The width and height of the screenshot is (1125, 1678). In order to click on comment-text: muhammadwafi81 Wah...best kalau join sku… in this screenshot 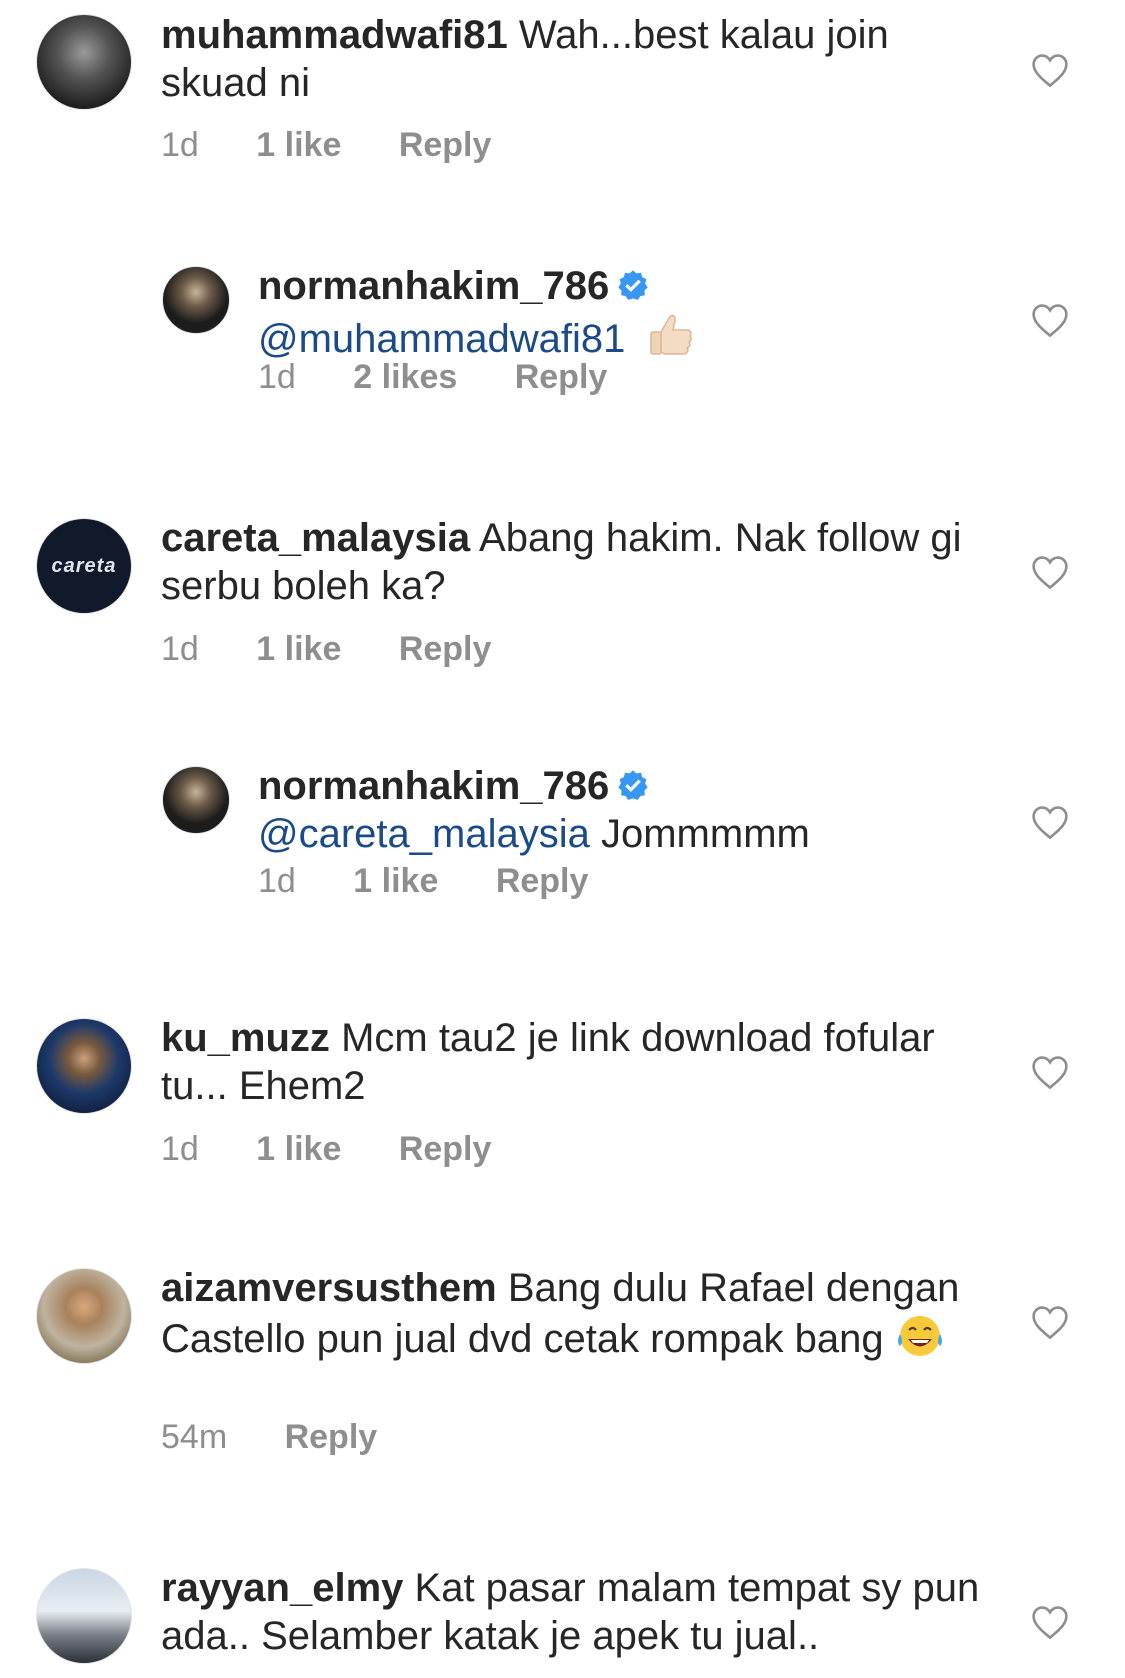, I will do `click(571, 59)`.